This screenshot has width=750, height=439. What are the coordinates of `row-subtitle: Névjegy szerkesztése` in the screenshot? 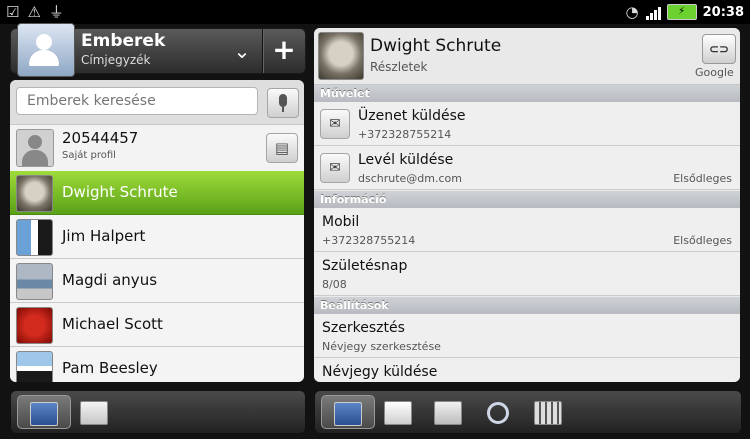 It's located at (381, 346).